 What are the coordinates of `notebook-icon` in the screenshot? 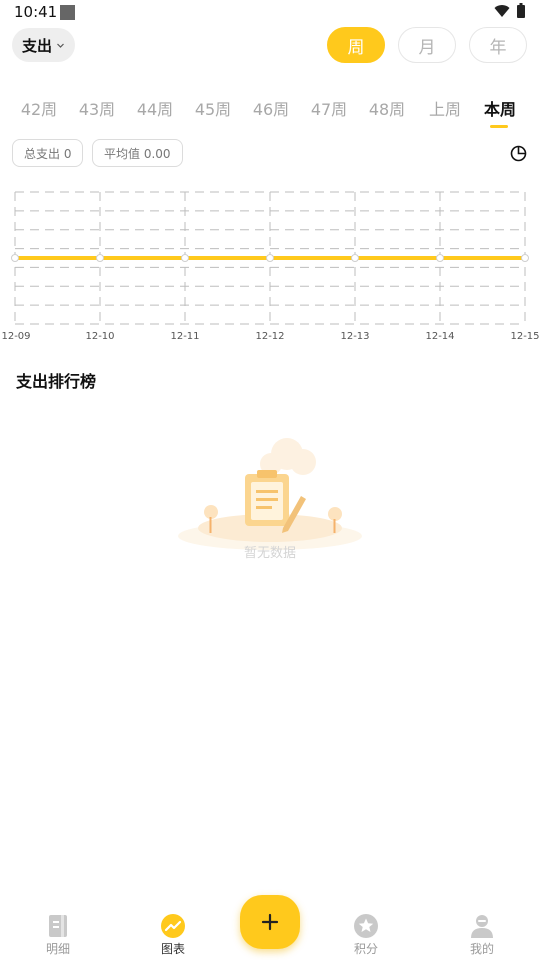 It's located at (58, 926).